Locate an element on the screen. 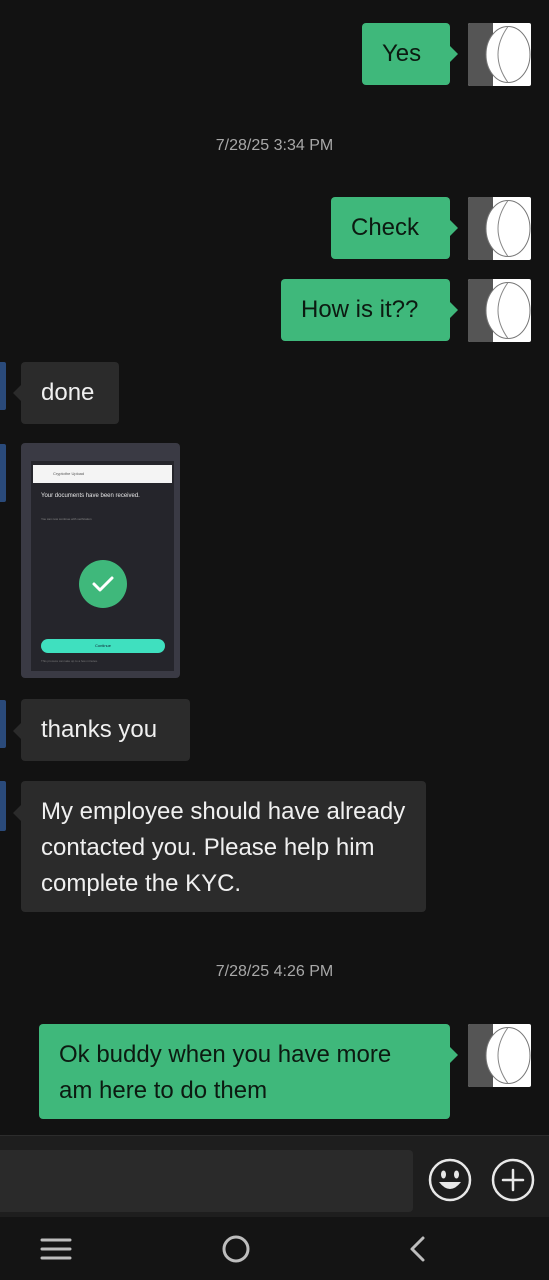 Image resolution: width=549 pixels, height=1280 pixels. image-continue-button: Continue is located at coordinates (103, 646).